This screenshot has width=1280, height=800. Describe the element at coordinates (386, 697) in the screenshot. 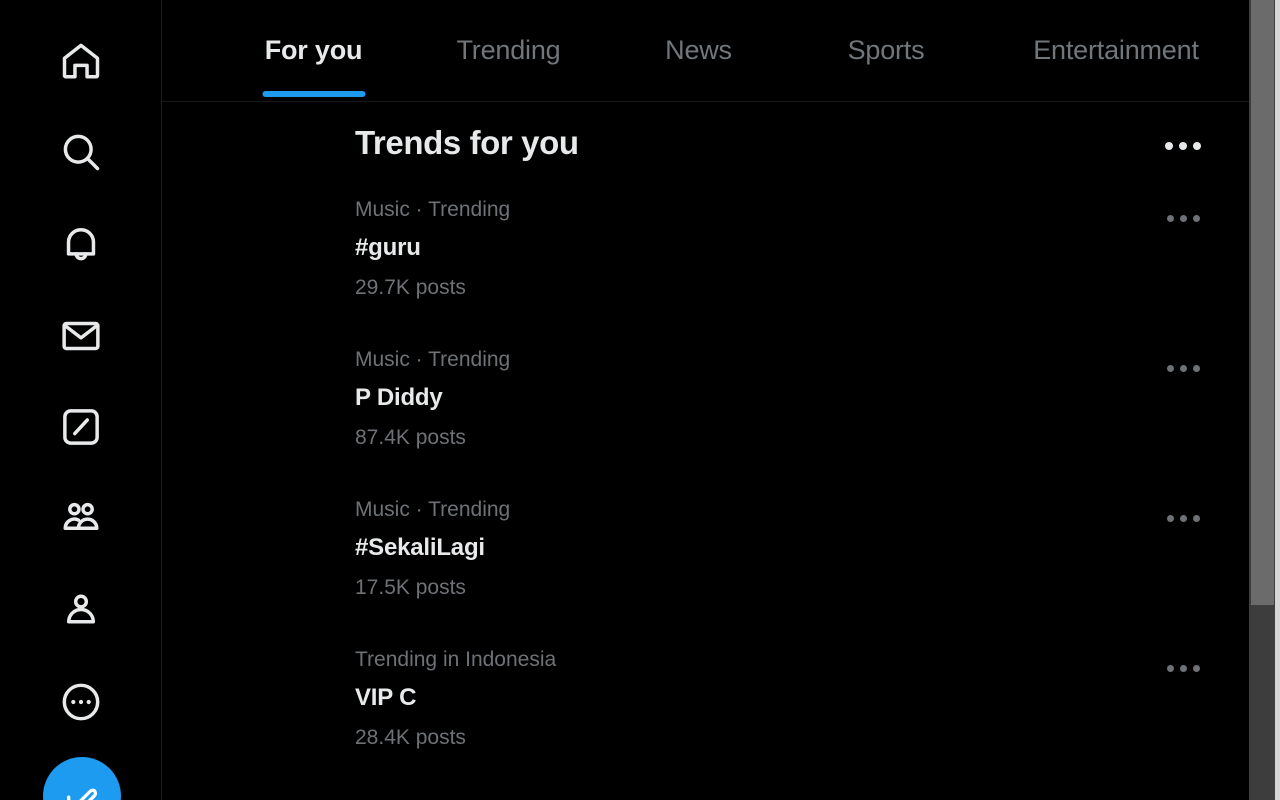

I see `trend-name: VIP C` at that location.